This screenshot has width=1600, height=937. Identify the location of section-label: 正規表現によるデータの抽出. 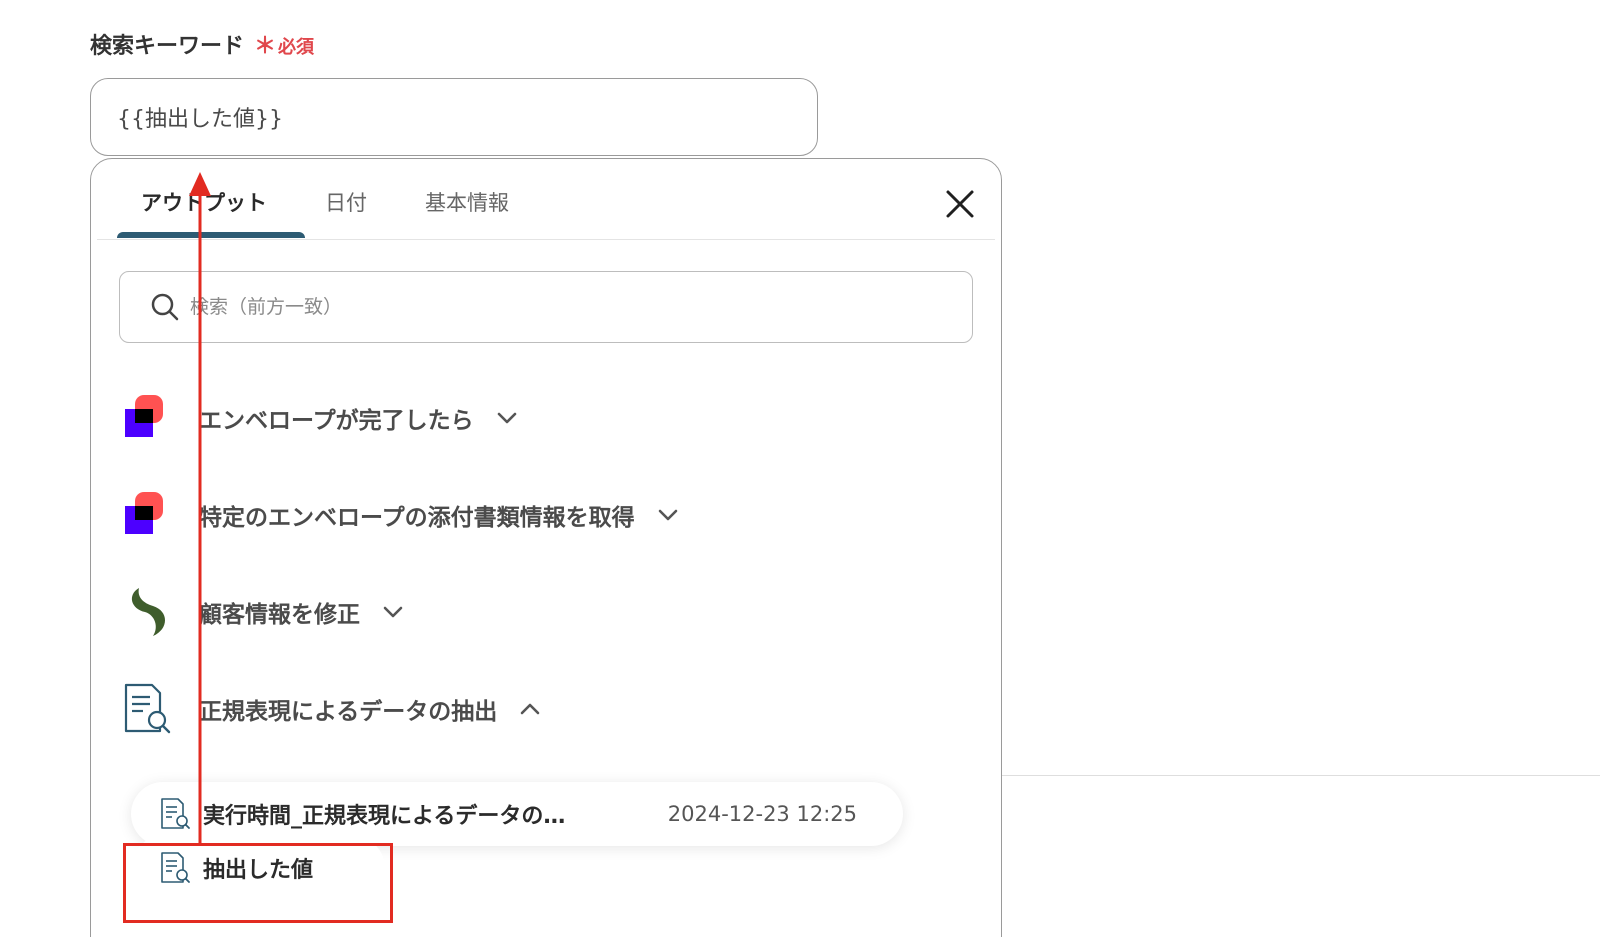
(348, 712).